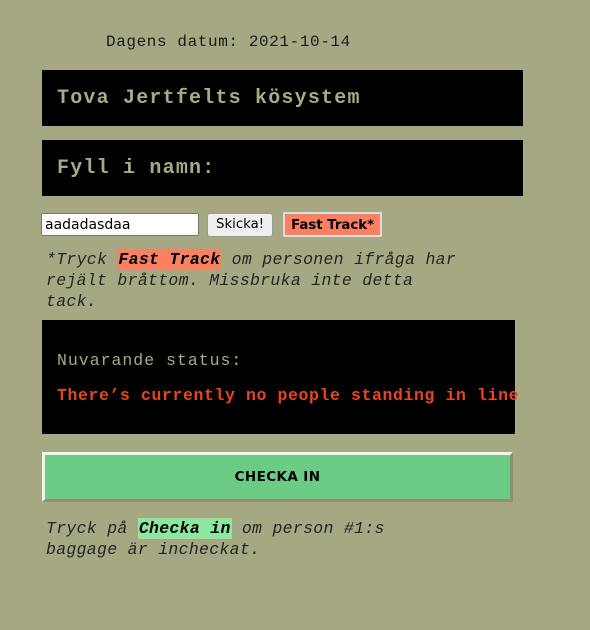 Image resolution: width=590 pixels, height=630 pixels. I want to click on name-prompt-label: Fyll i namn:, so click(136, 168).